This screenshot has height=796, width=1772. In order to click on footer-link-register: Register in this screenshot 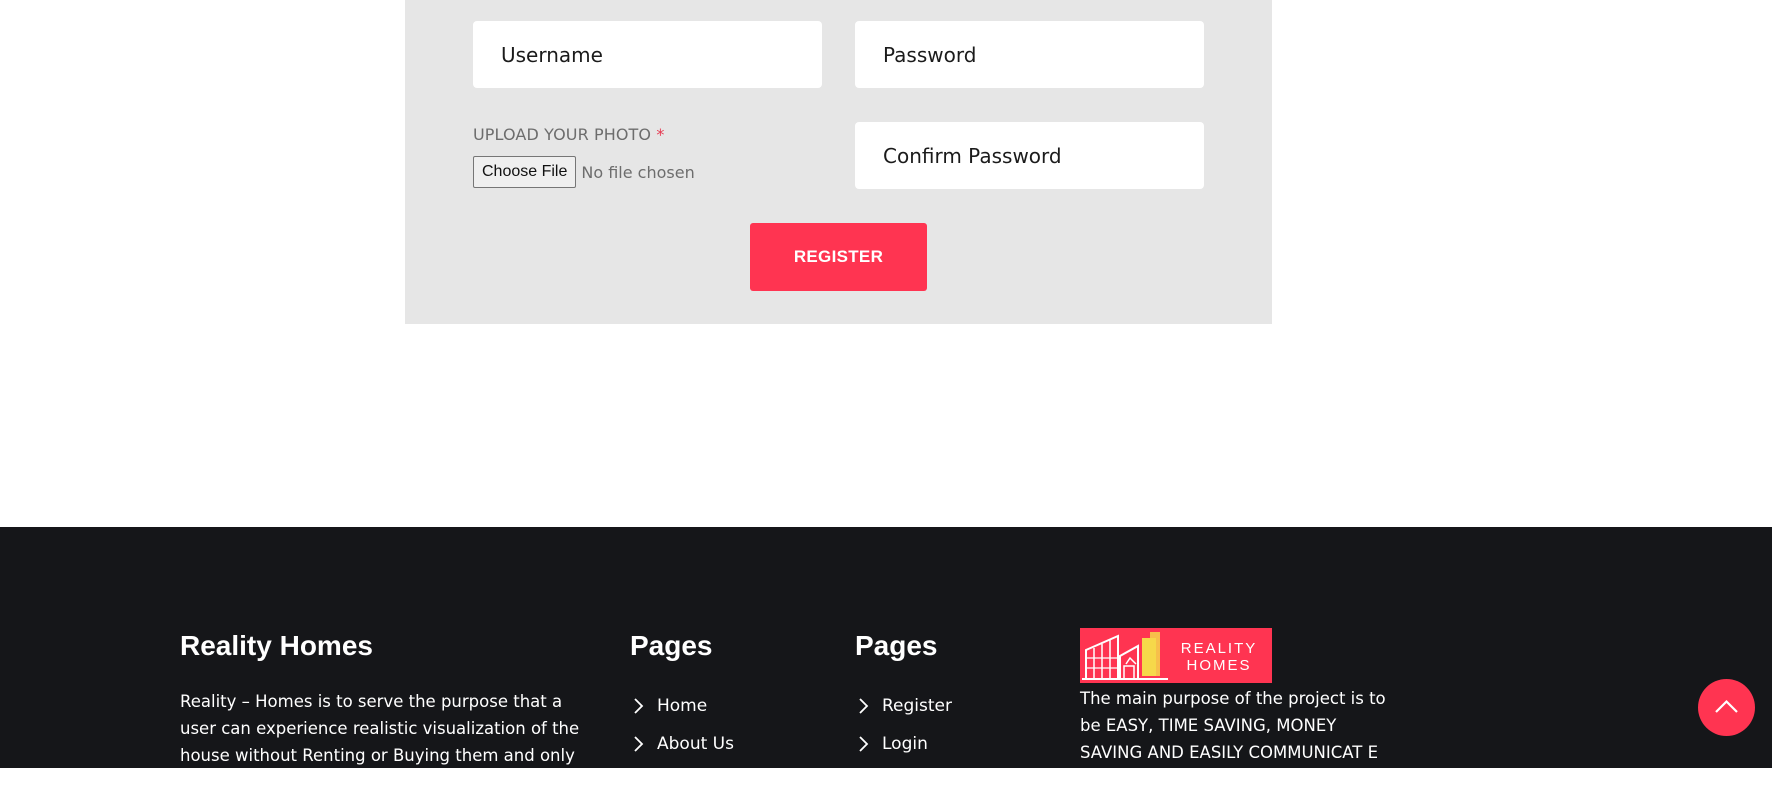, I will do `click(903, 706)`.